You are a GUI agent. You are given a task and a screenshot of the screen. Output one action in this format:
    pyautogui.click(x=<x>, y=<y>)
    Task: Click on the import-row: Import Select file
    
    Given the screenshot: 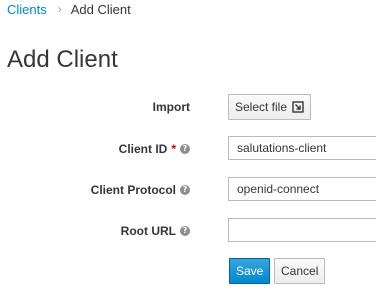 What is the action you would take?
    pyautogui.click(x=188, y=107)
    